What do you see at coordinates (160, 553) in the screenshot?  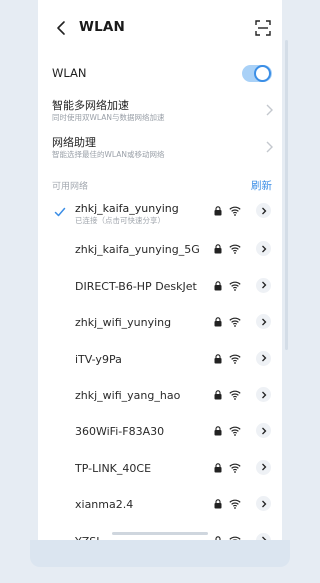 I see `bottom-card-edge` at bounding box center [160, 553].